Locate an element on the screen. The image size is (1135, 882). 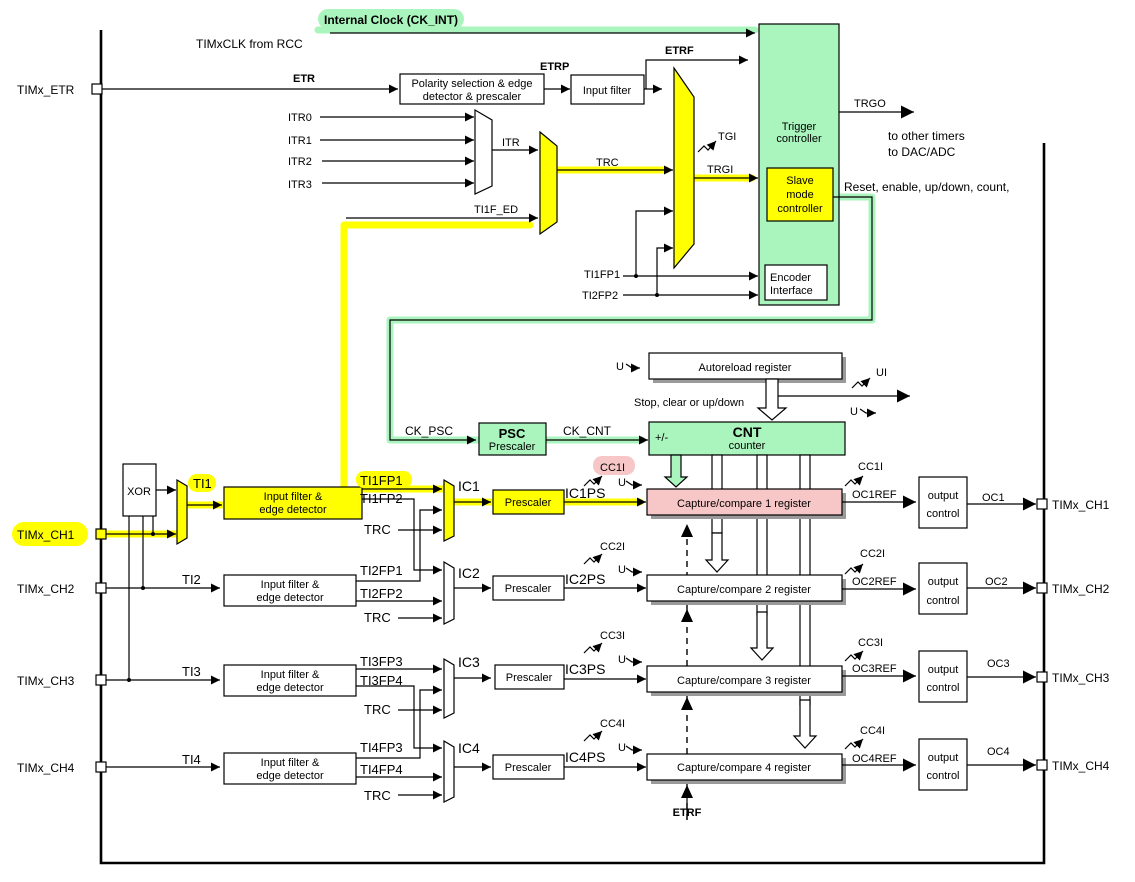
itr2-label: ITR2 is located at coordinates (300, 162).